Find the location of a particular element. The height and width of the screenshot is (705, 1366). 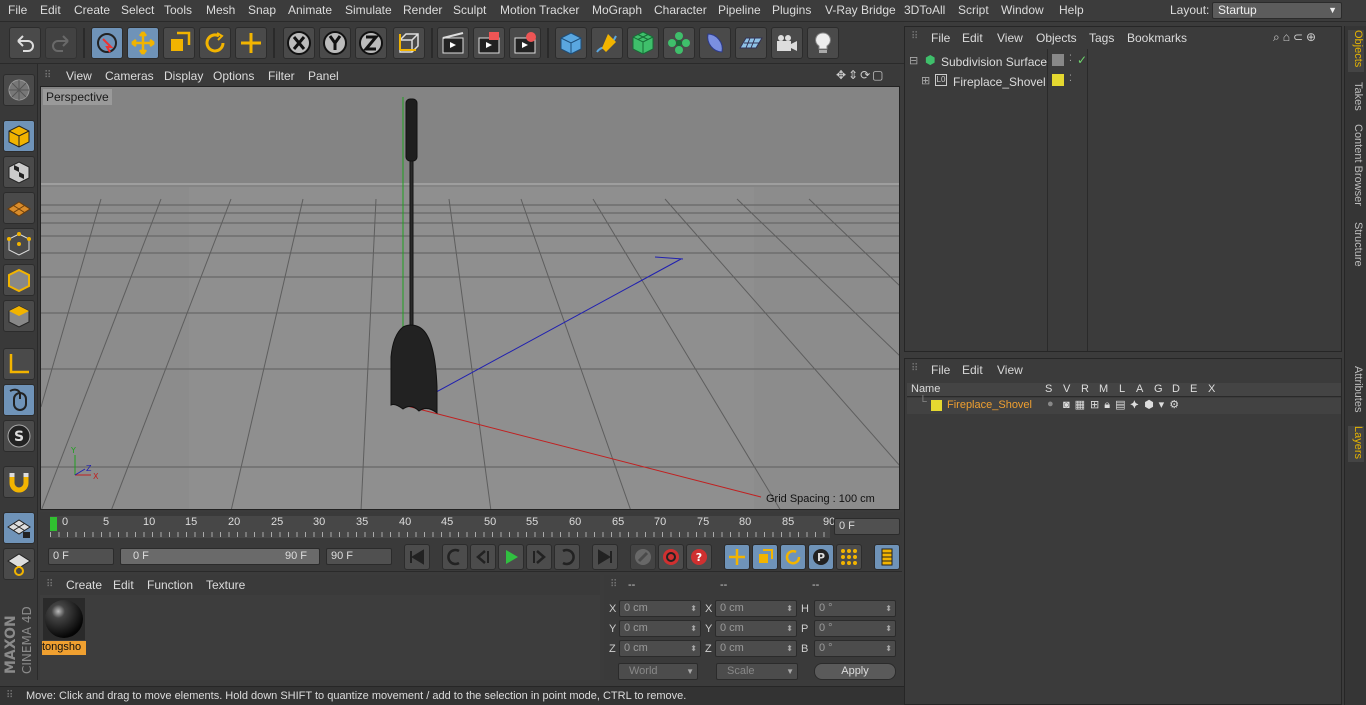

layer-toggle-icons: ◙▦⊞🔒︎▤⯌⬢▾⚙ is located at coordinates (1123, 405).